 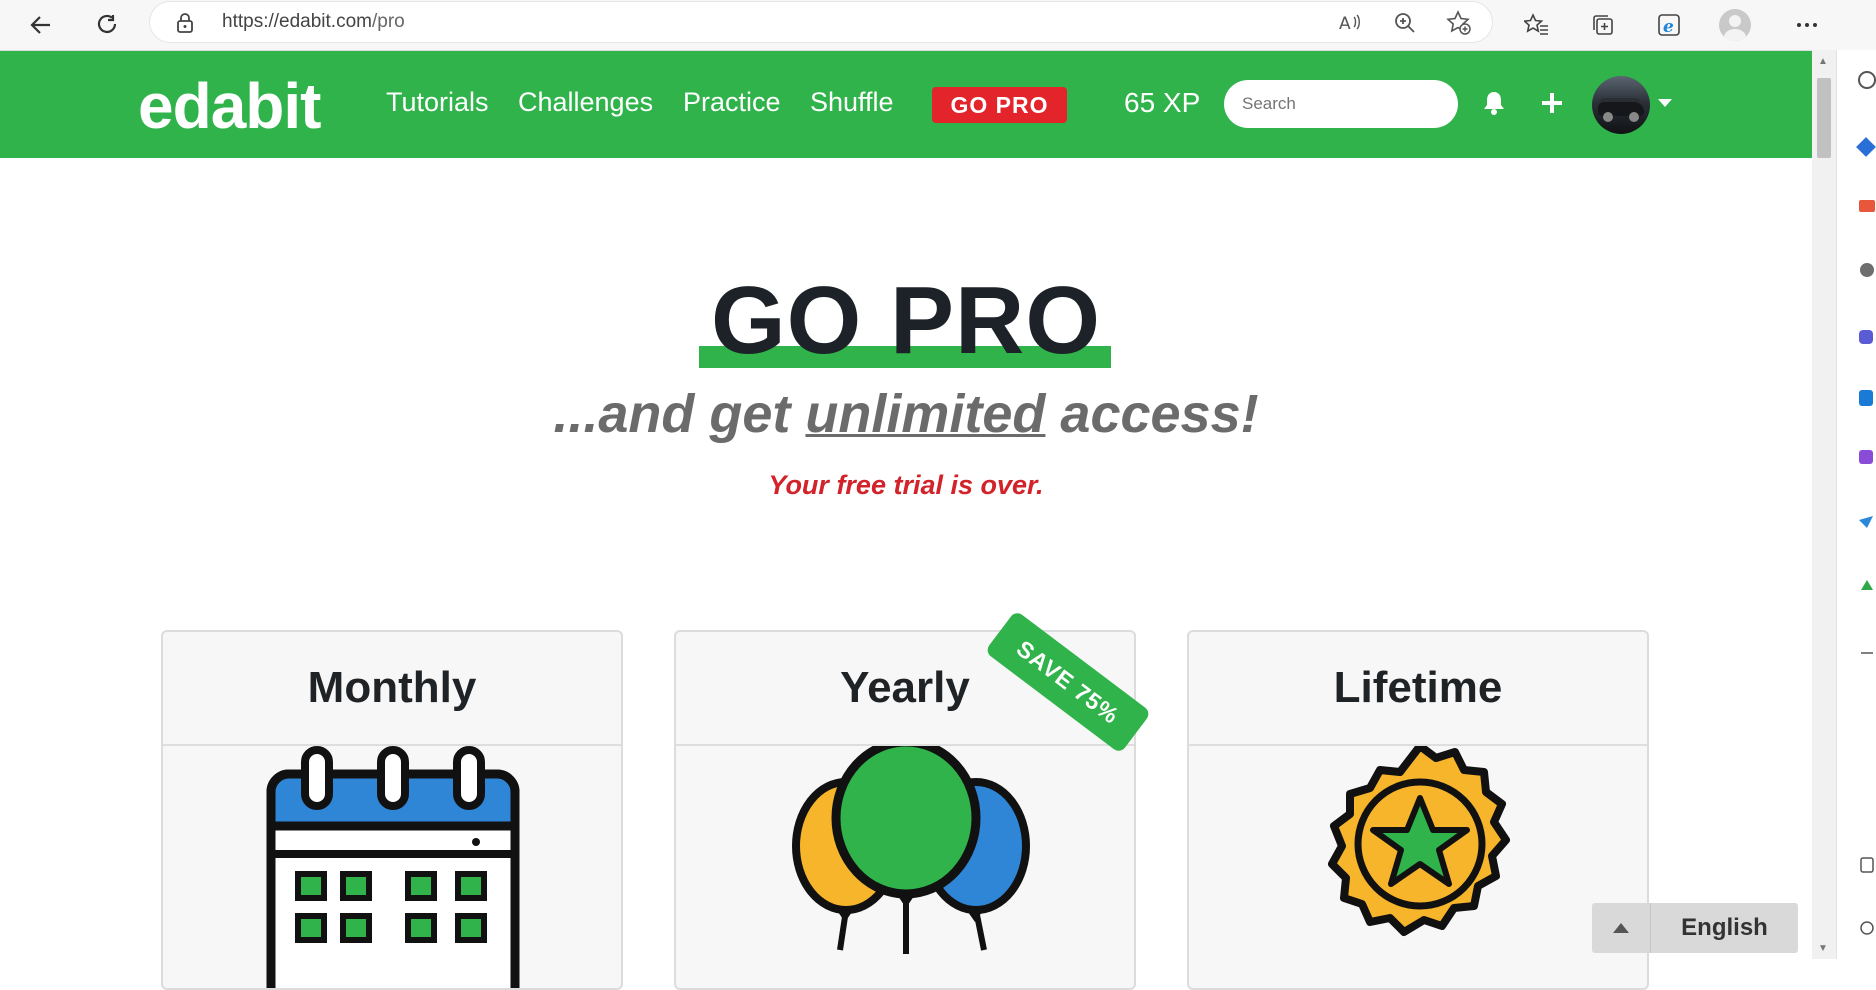 I want to click on collections-icon, so click(x=1603, y=25).